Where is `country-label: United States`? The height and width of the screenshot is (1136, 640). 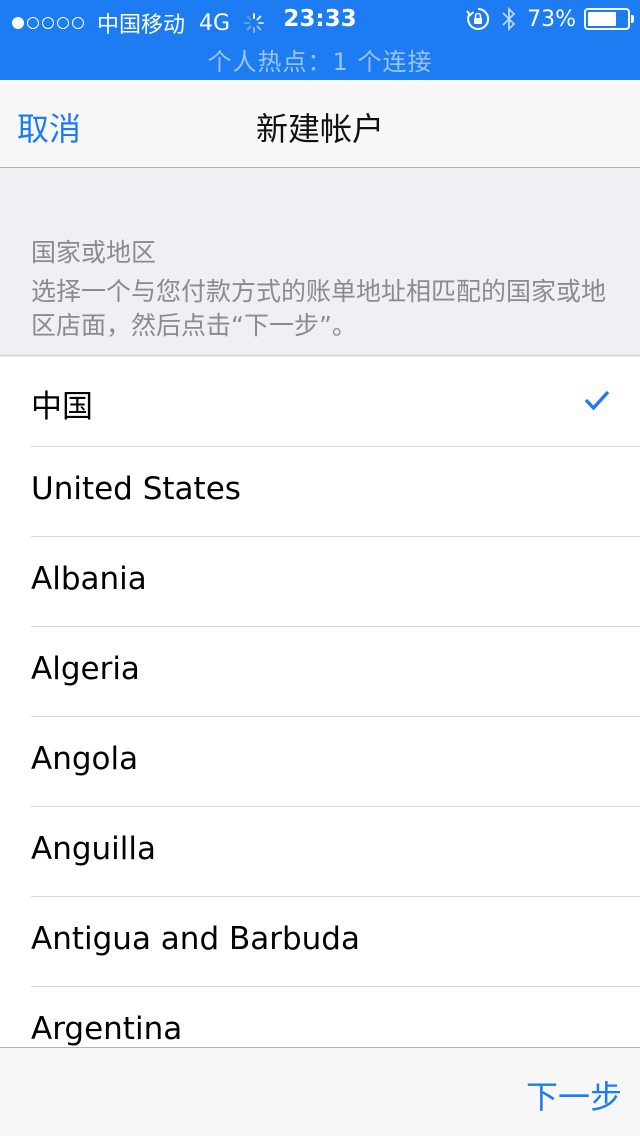 country-label: United States is located at coordinates (136, 489).